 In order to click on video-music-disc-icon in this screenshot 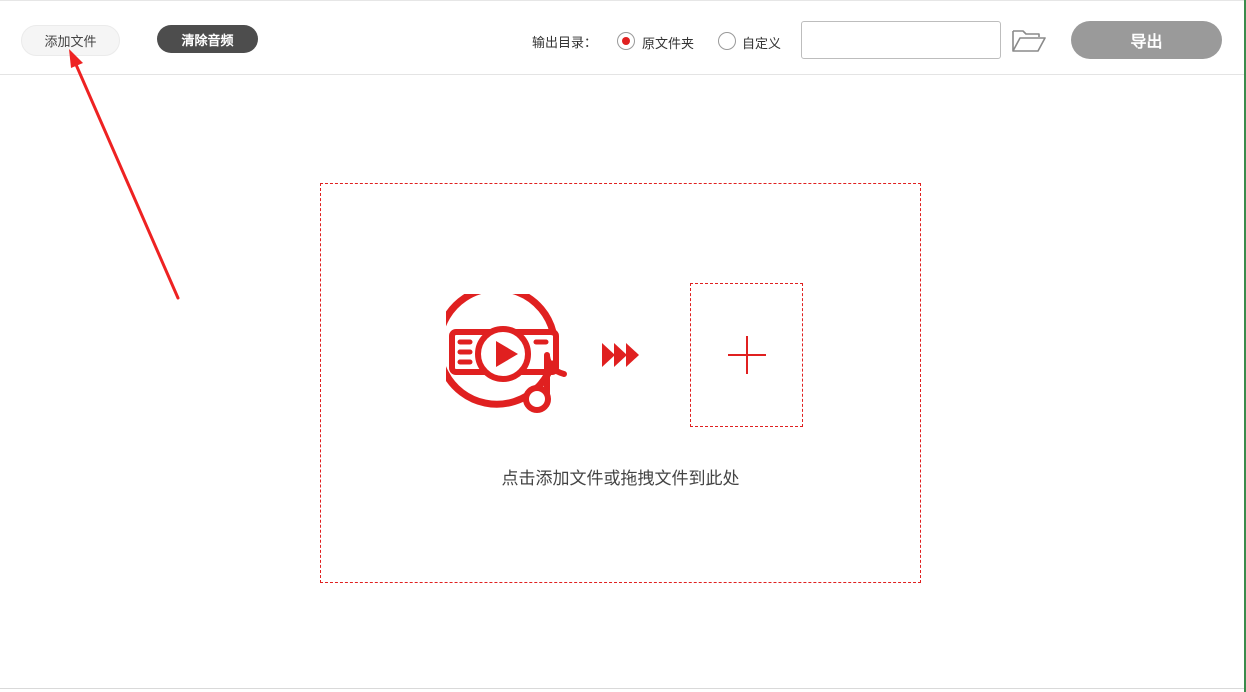, I will do `click(506, 353)`.